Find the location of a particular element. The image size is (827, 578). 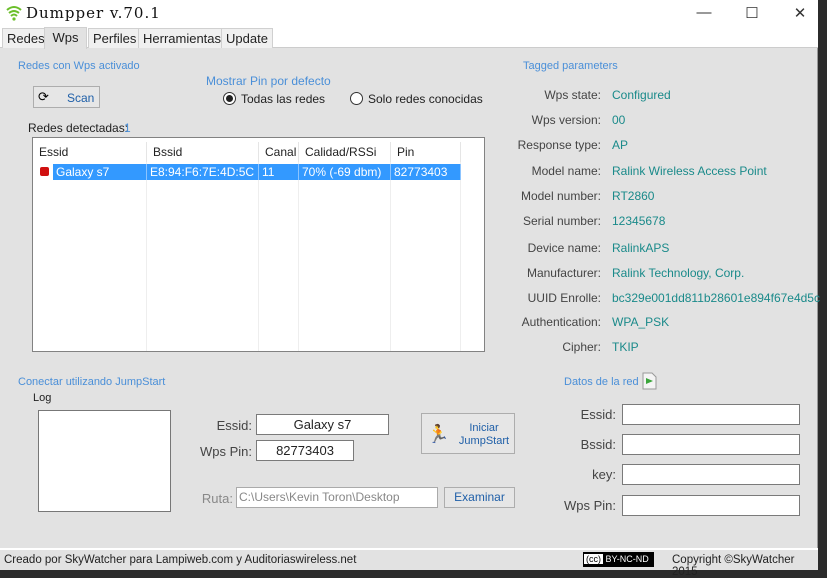

param-value: AP is located at coordinates (620, 145).